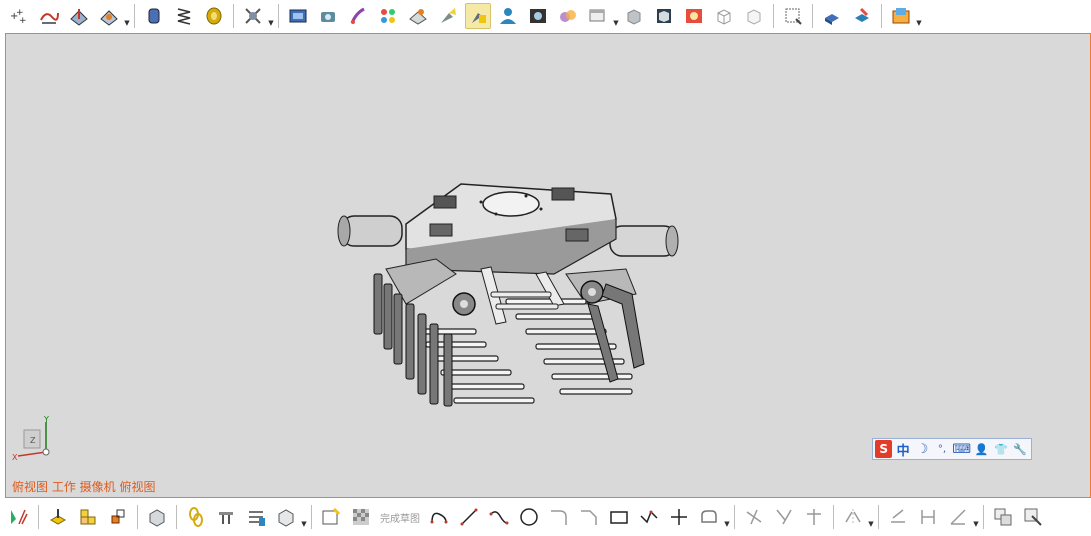 The height and width of the screenshot is (536, 1091). Describe the element at coordinates (1000, 449) in the screenshot. I see `skin-icon: 👕` at that location.